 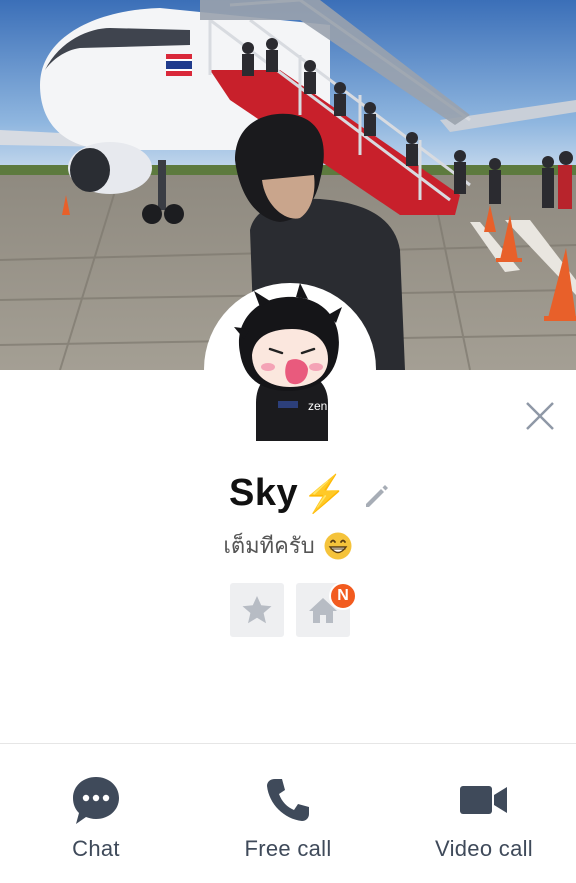 What do you see at coordinates (317, 406) in the screenshot?
I see `avatar-hoodie-text: zen` at bounding box center [317, 406].